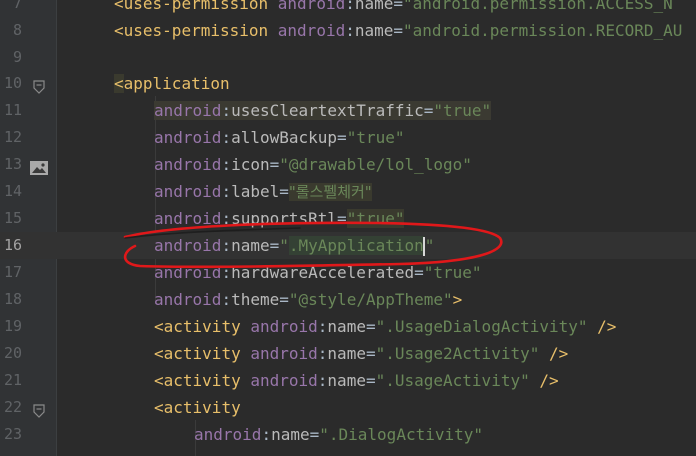 The image size is (696, 456). Describe the element at coordinates (294, 246) in the screenshot. I see `code-text: android:name=".MyApplication"` at that location.